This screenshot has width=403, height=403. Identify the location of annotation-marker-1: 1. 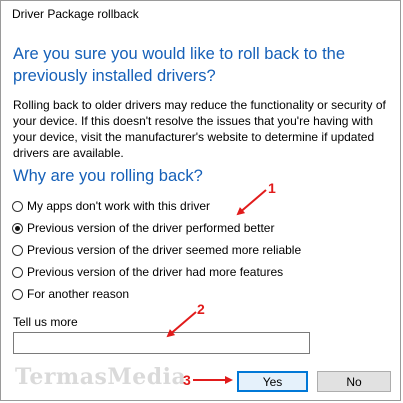
(272, 188).